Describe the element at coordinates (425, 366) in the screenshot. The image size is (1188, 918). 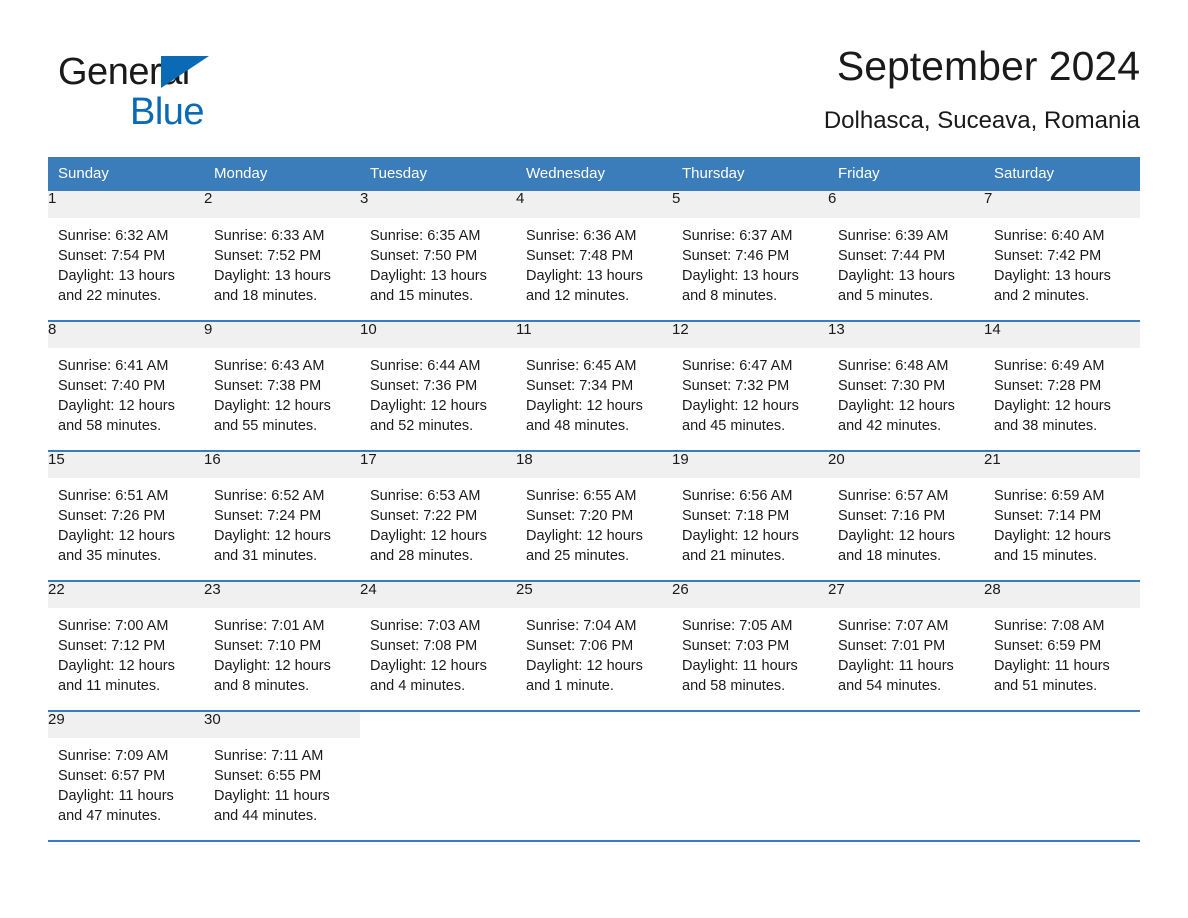
I see `sunrise-text: Sunrise: 6:44 AM` at that location.